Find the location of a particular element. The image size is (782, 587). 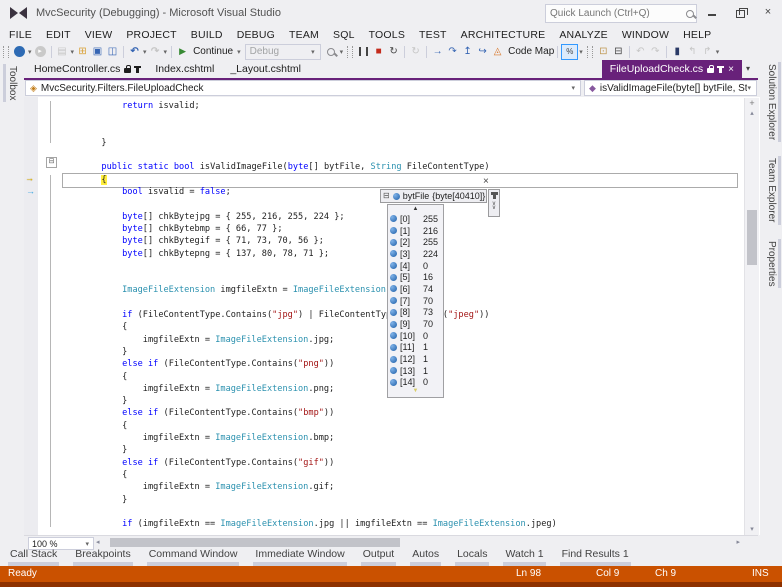

menu-team: TEAM is located at coordinates (304, 35).